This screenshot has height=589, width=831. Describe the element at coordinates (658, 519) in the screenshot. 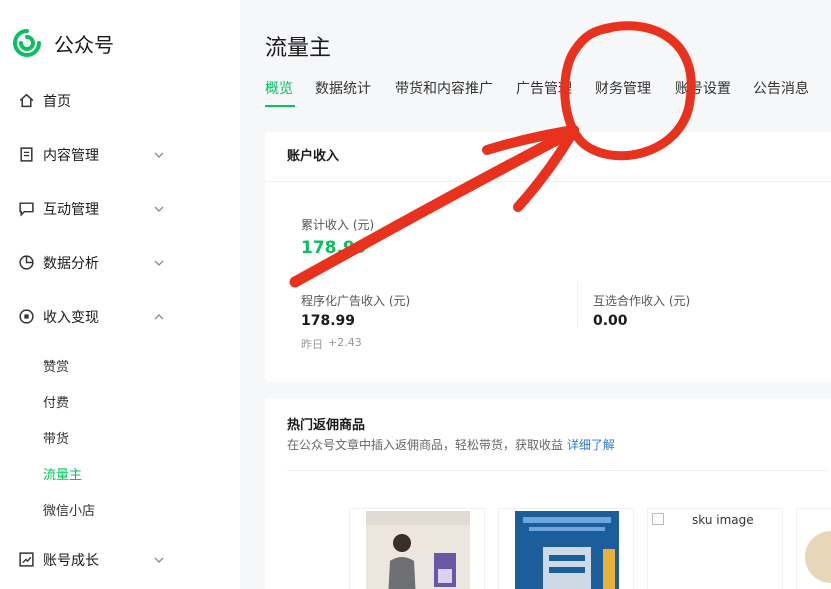

I see `broken-image-icon` at that location.